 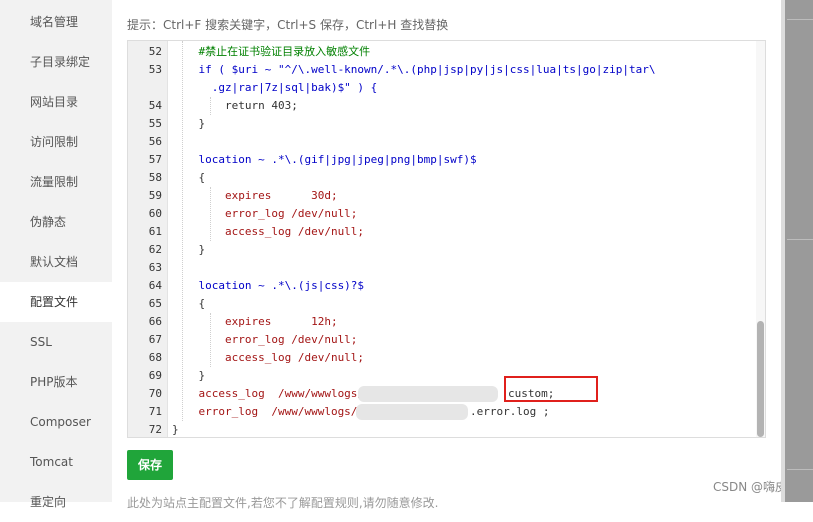 What do you see at coordinates (255, 195) in the screenshot?
I see `code-line: expires 30d;` at bounding box center [255, 195].